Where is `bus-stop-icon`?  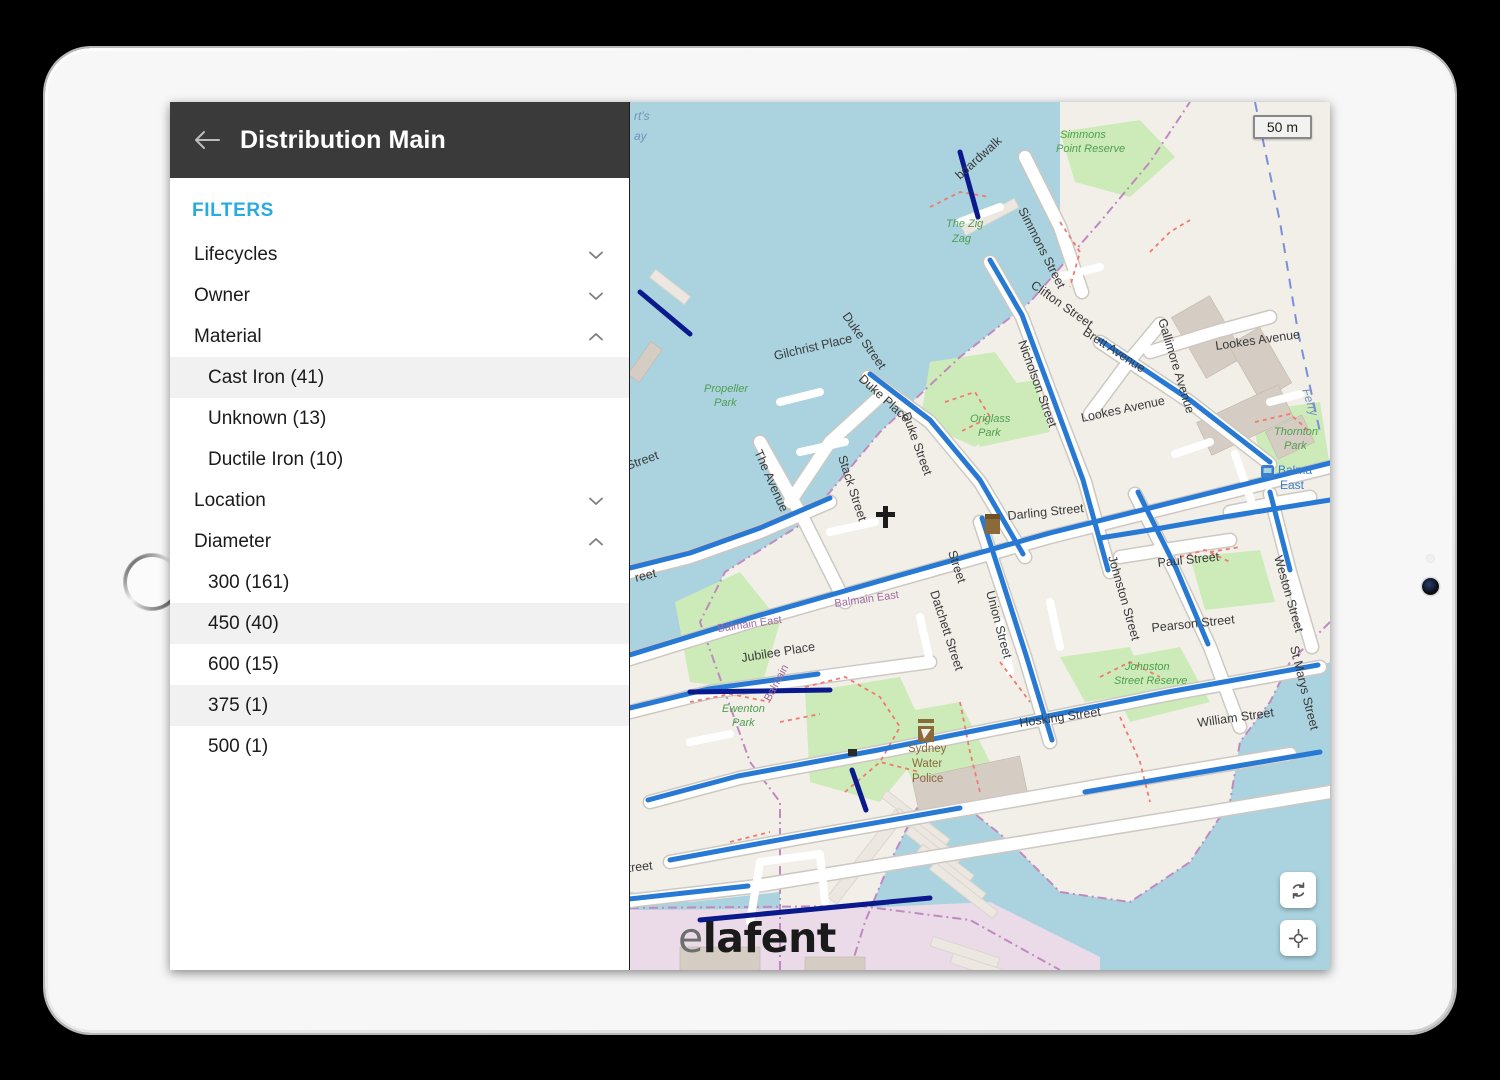 bus-stop-icon is located at coordinates (1267, 471).